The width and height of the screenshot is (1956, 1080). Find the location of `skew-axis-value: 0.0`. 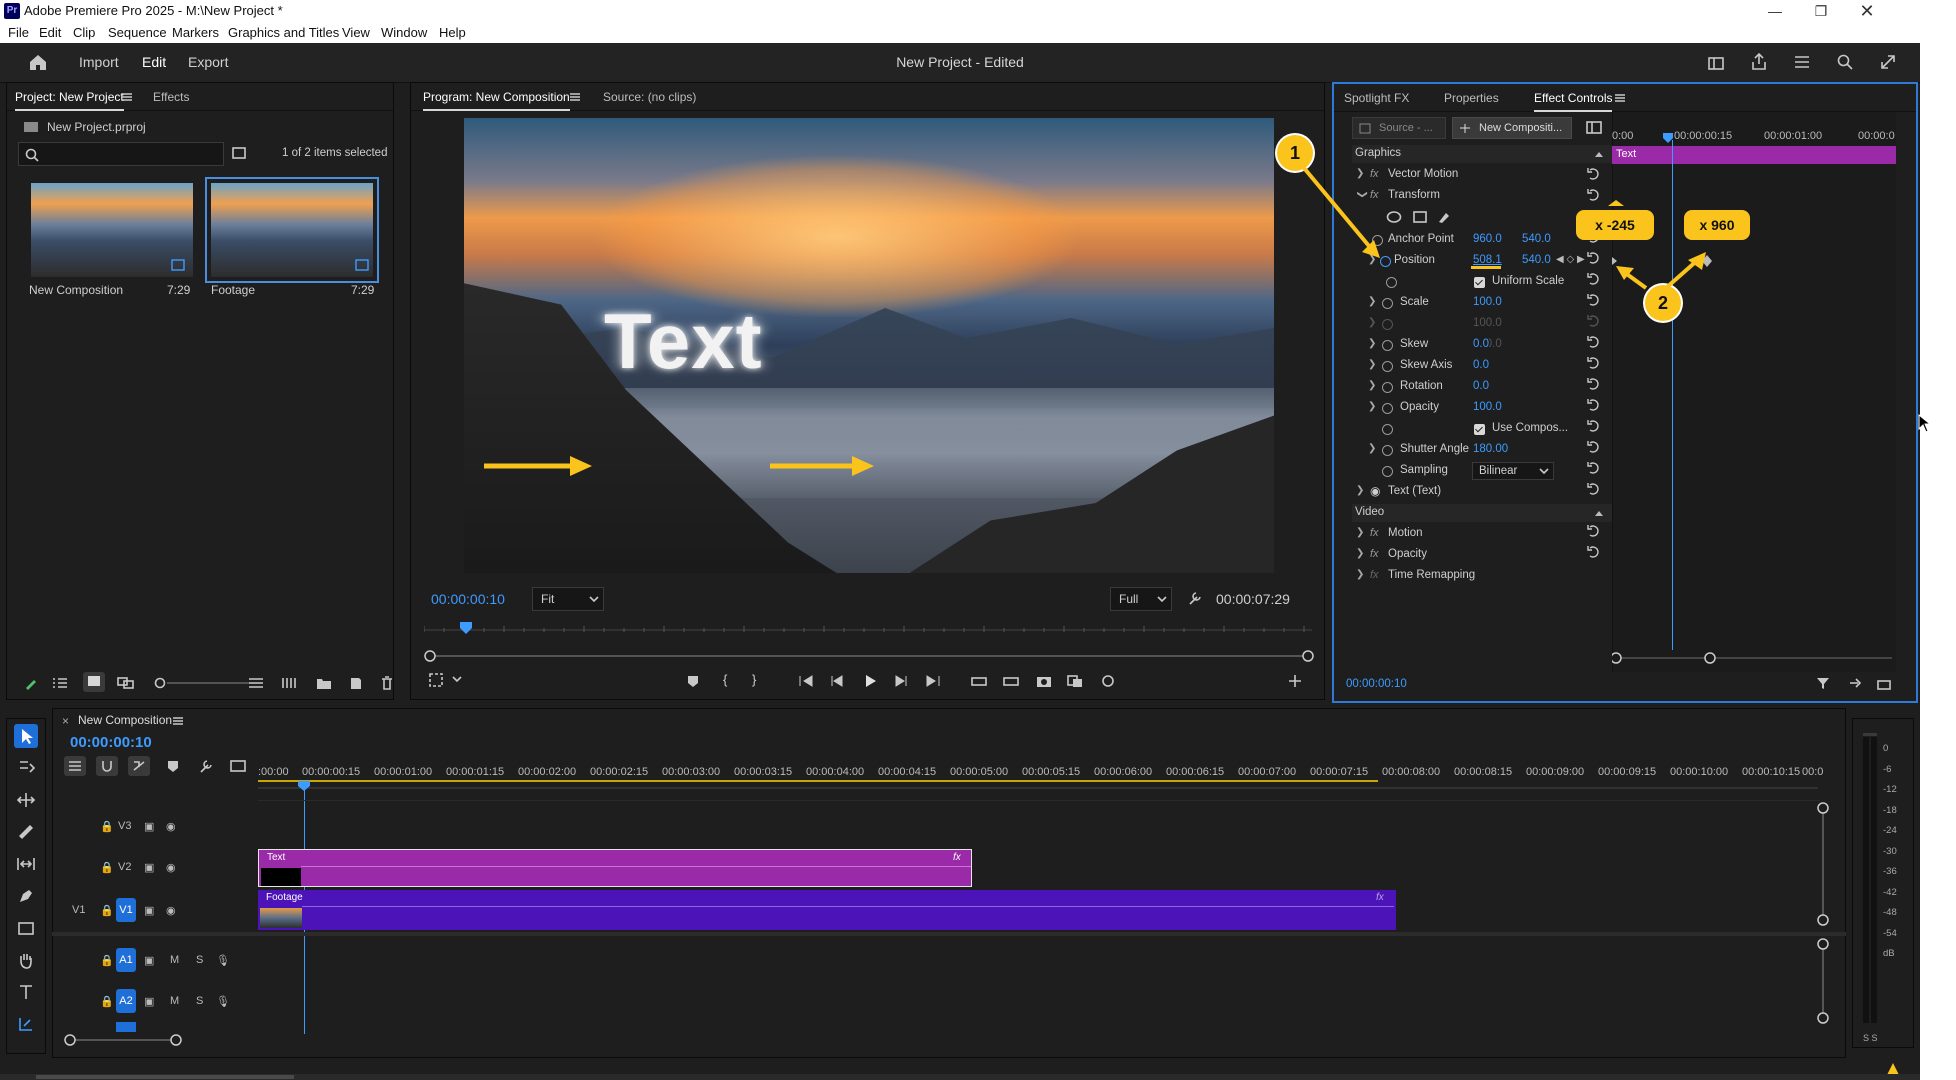

skew-axis-value: 0.0 is located at coordinates (1481, 365).